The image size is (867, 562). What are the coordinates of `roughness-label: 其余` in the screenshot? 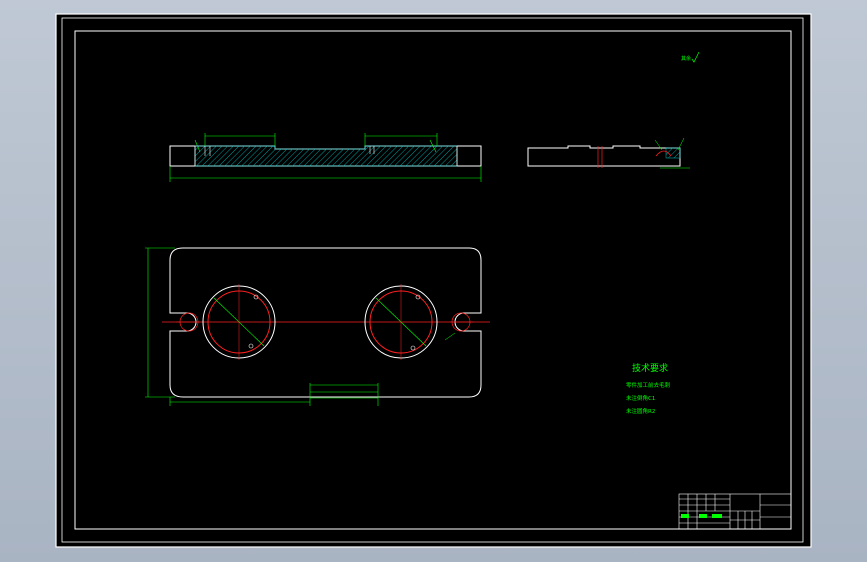 It's located at (686, 58).